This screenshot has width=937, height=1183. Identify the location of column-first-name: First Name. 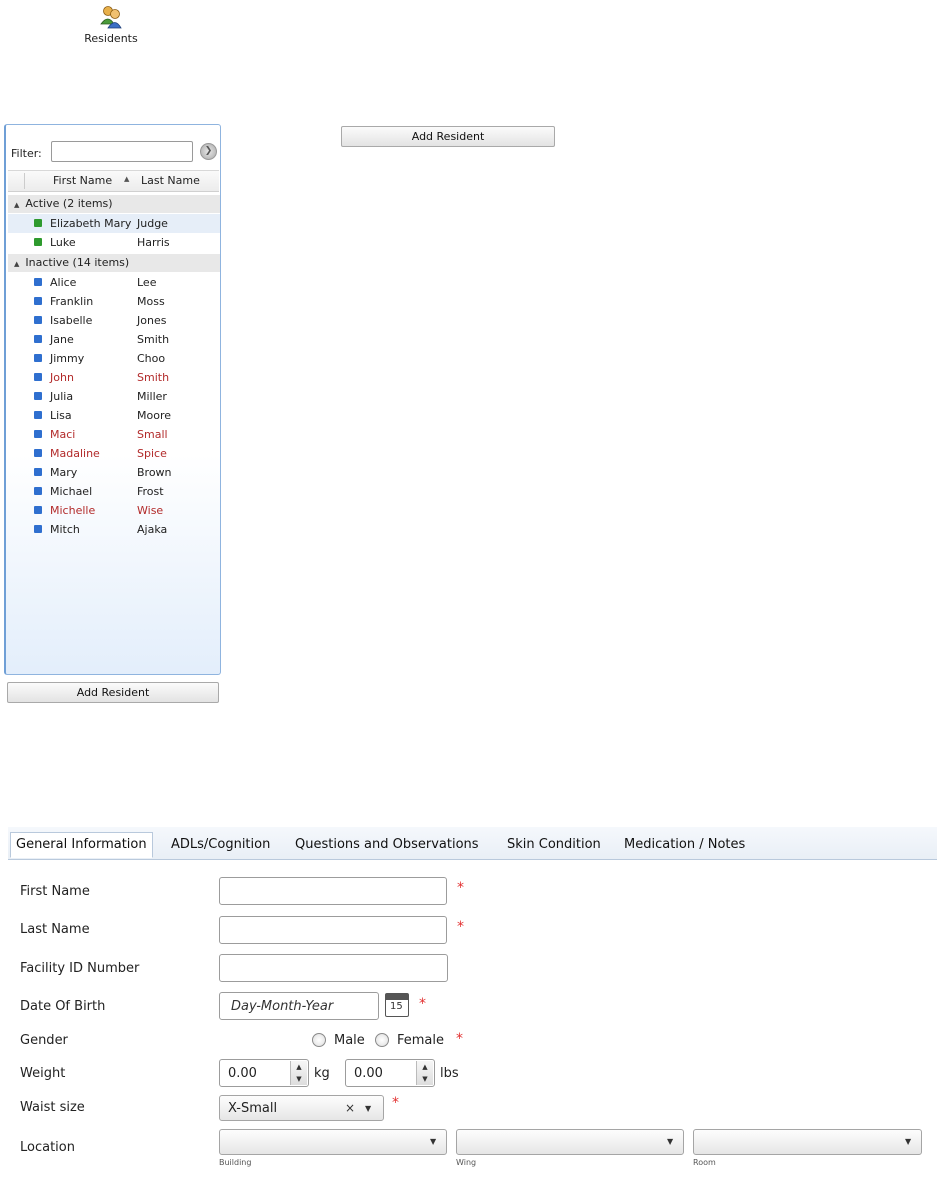
(82, 180).